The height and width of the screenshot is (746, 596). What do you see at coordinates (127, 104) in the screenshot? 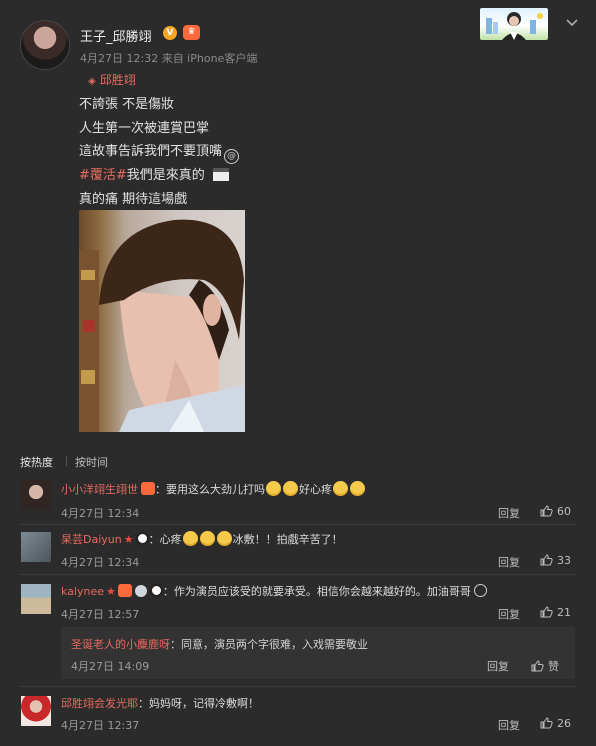
I see `post-line-1: 不誇張 不是傷妝` at bounding box center [127, 104].